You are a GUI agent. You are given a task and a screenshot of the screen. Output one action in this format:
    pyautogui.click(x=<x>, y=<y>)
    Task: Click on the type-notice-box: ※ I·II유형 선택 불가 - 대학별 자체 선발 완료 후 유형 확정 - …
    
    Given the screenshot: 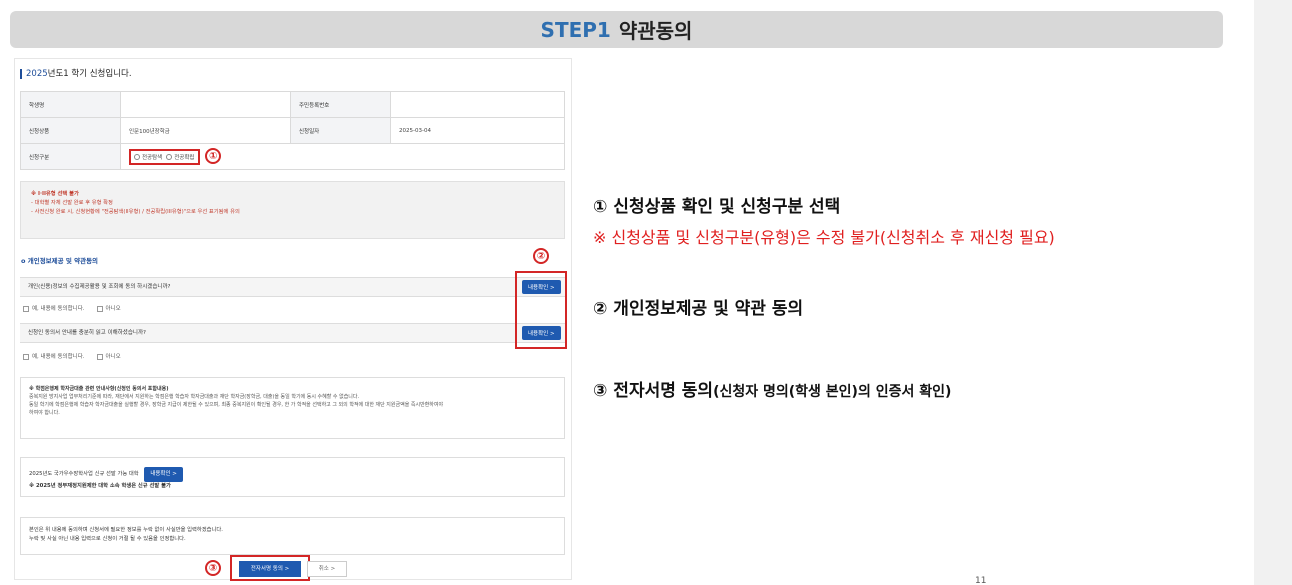 What is the action you would take?
    pyautogui.click(x=292, y=210)
    